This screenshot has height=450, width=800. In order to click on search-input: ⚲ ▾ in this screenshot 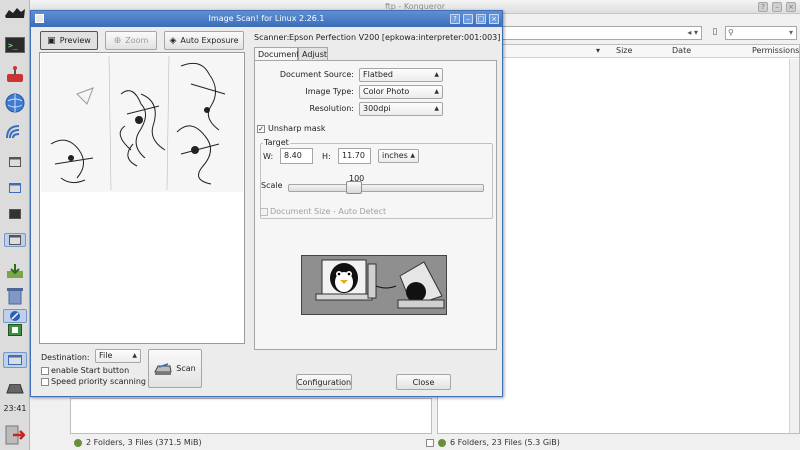, I will do `click(761, 33)`.